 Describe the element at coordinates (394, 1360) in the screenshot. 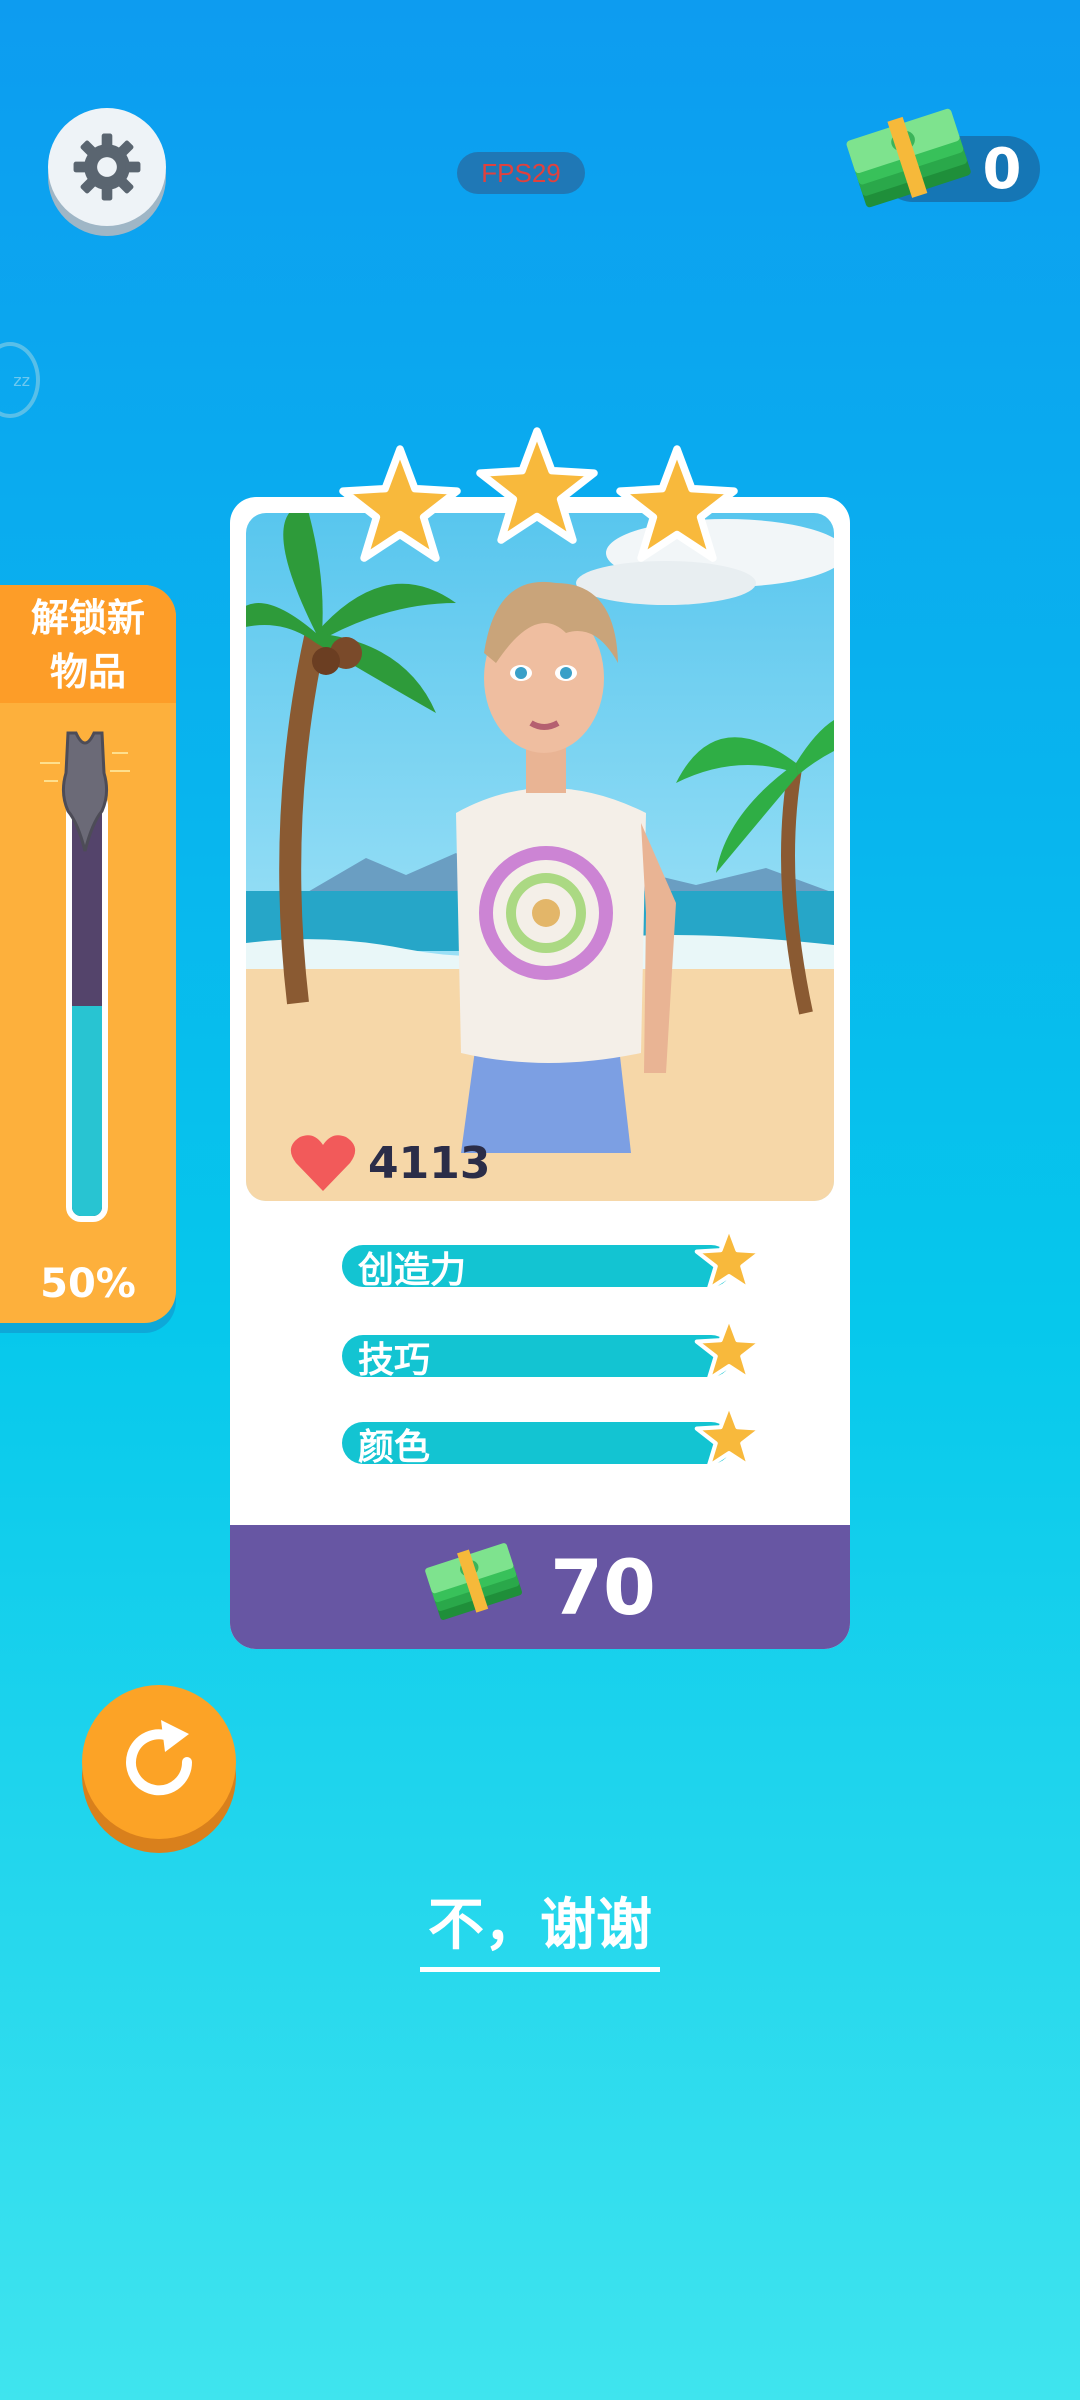

I see `stat-label: 技巧` at that location.